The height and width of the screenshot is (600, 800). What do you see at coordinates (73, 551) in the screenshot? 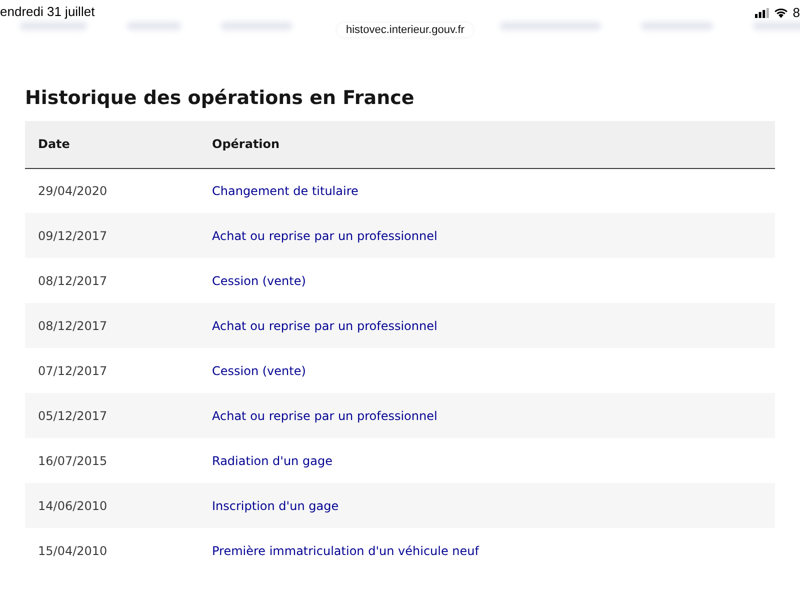
I see `date-cell: 15/04/2010` at bounding box center [73, 551].